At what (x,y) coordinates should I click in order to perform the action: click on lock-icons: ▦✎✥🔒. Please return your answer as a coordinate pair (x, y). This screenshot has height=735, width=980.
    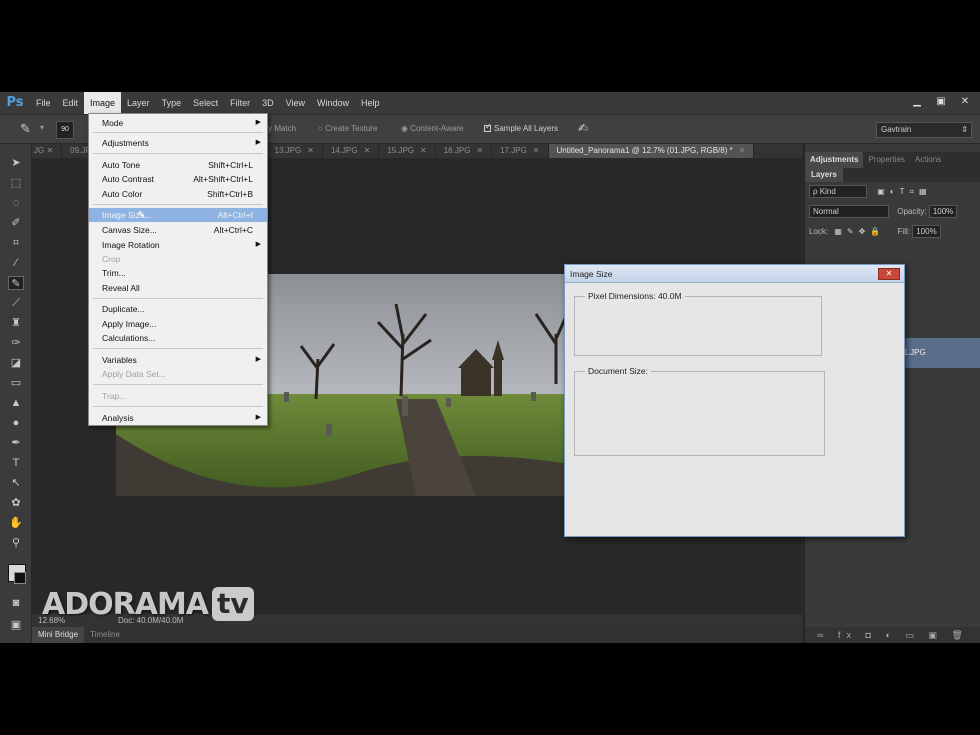
    Looking at the image, I should click on (859, 231).